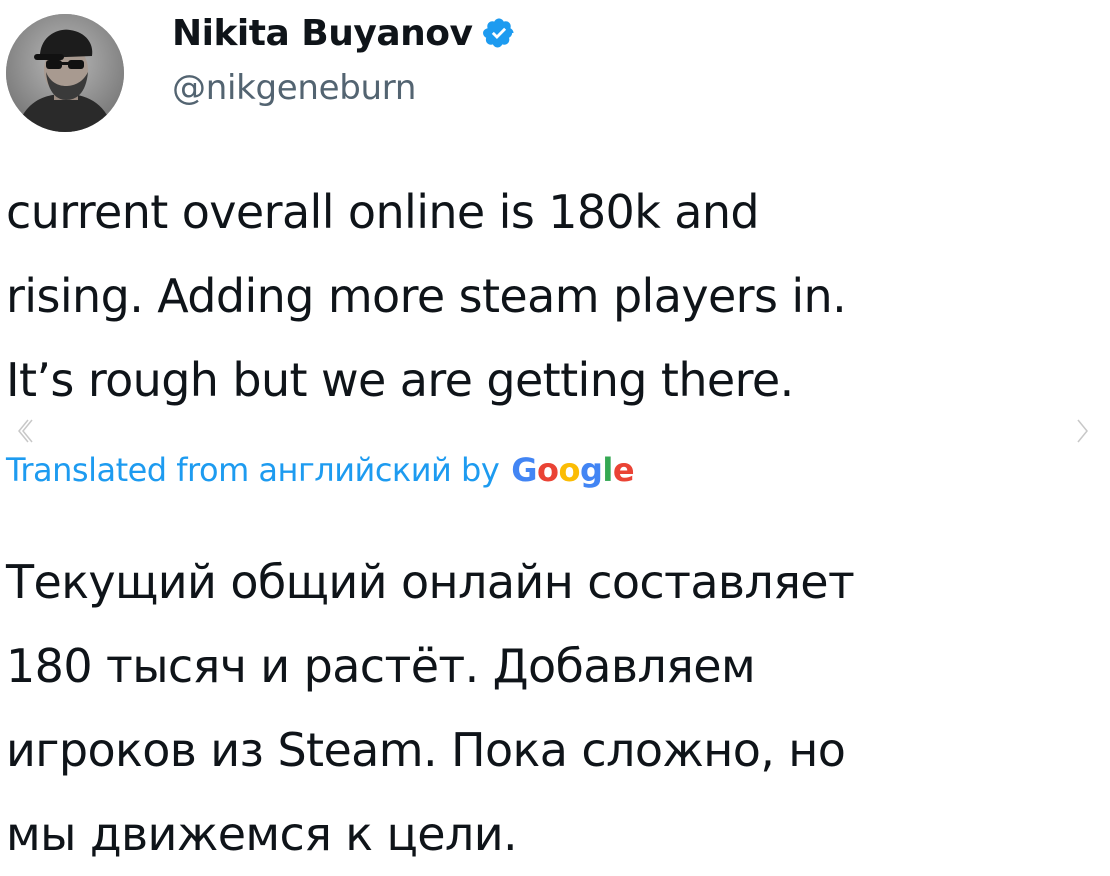  Describe the element at coordinates (24, 431) in the screenshot. I see `chevron-left-icon` at that location.